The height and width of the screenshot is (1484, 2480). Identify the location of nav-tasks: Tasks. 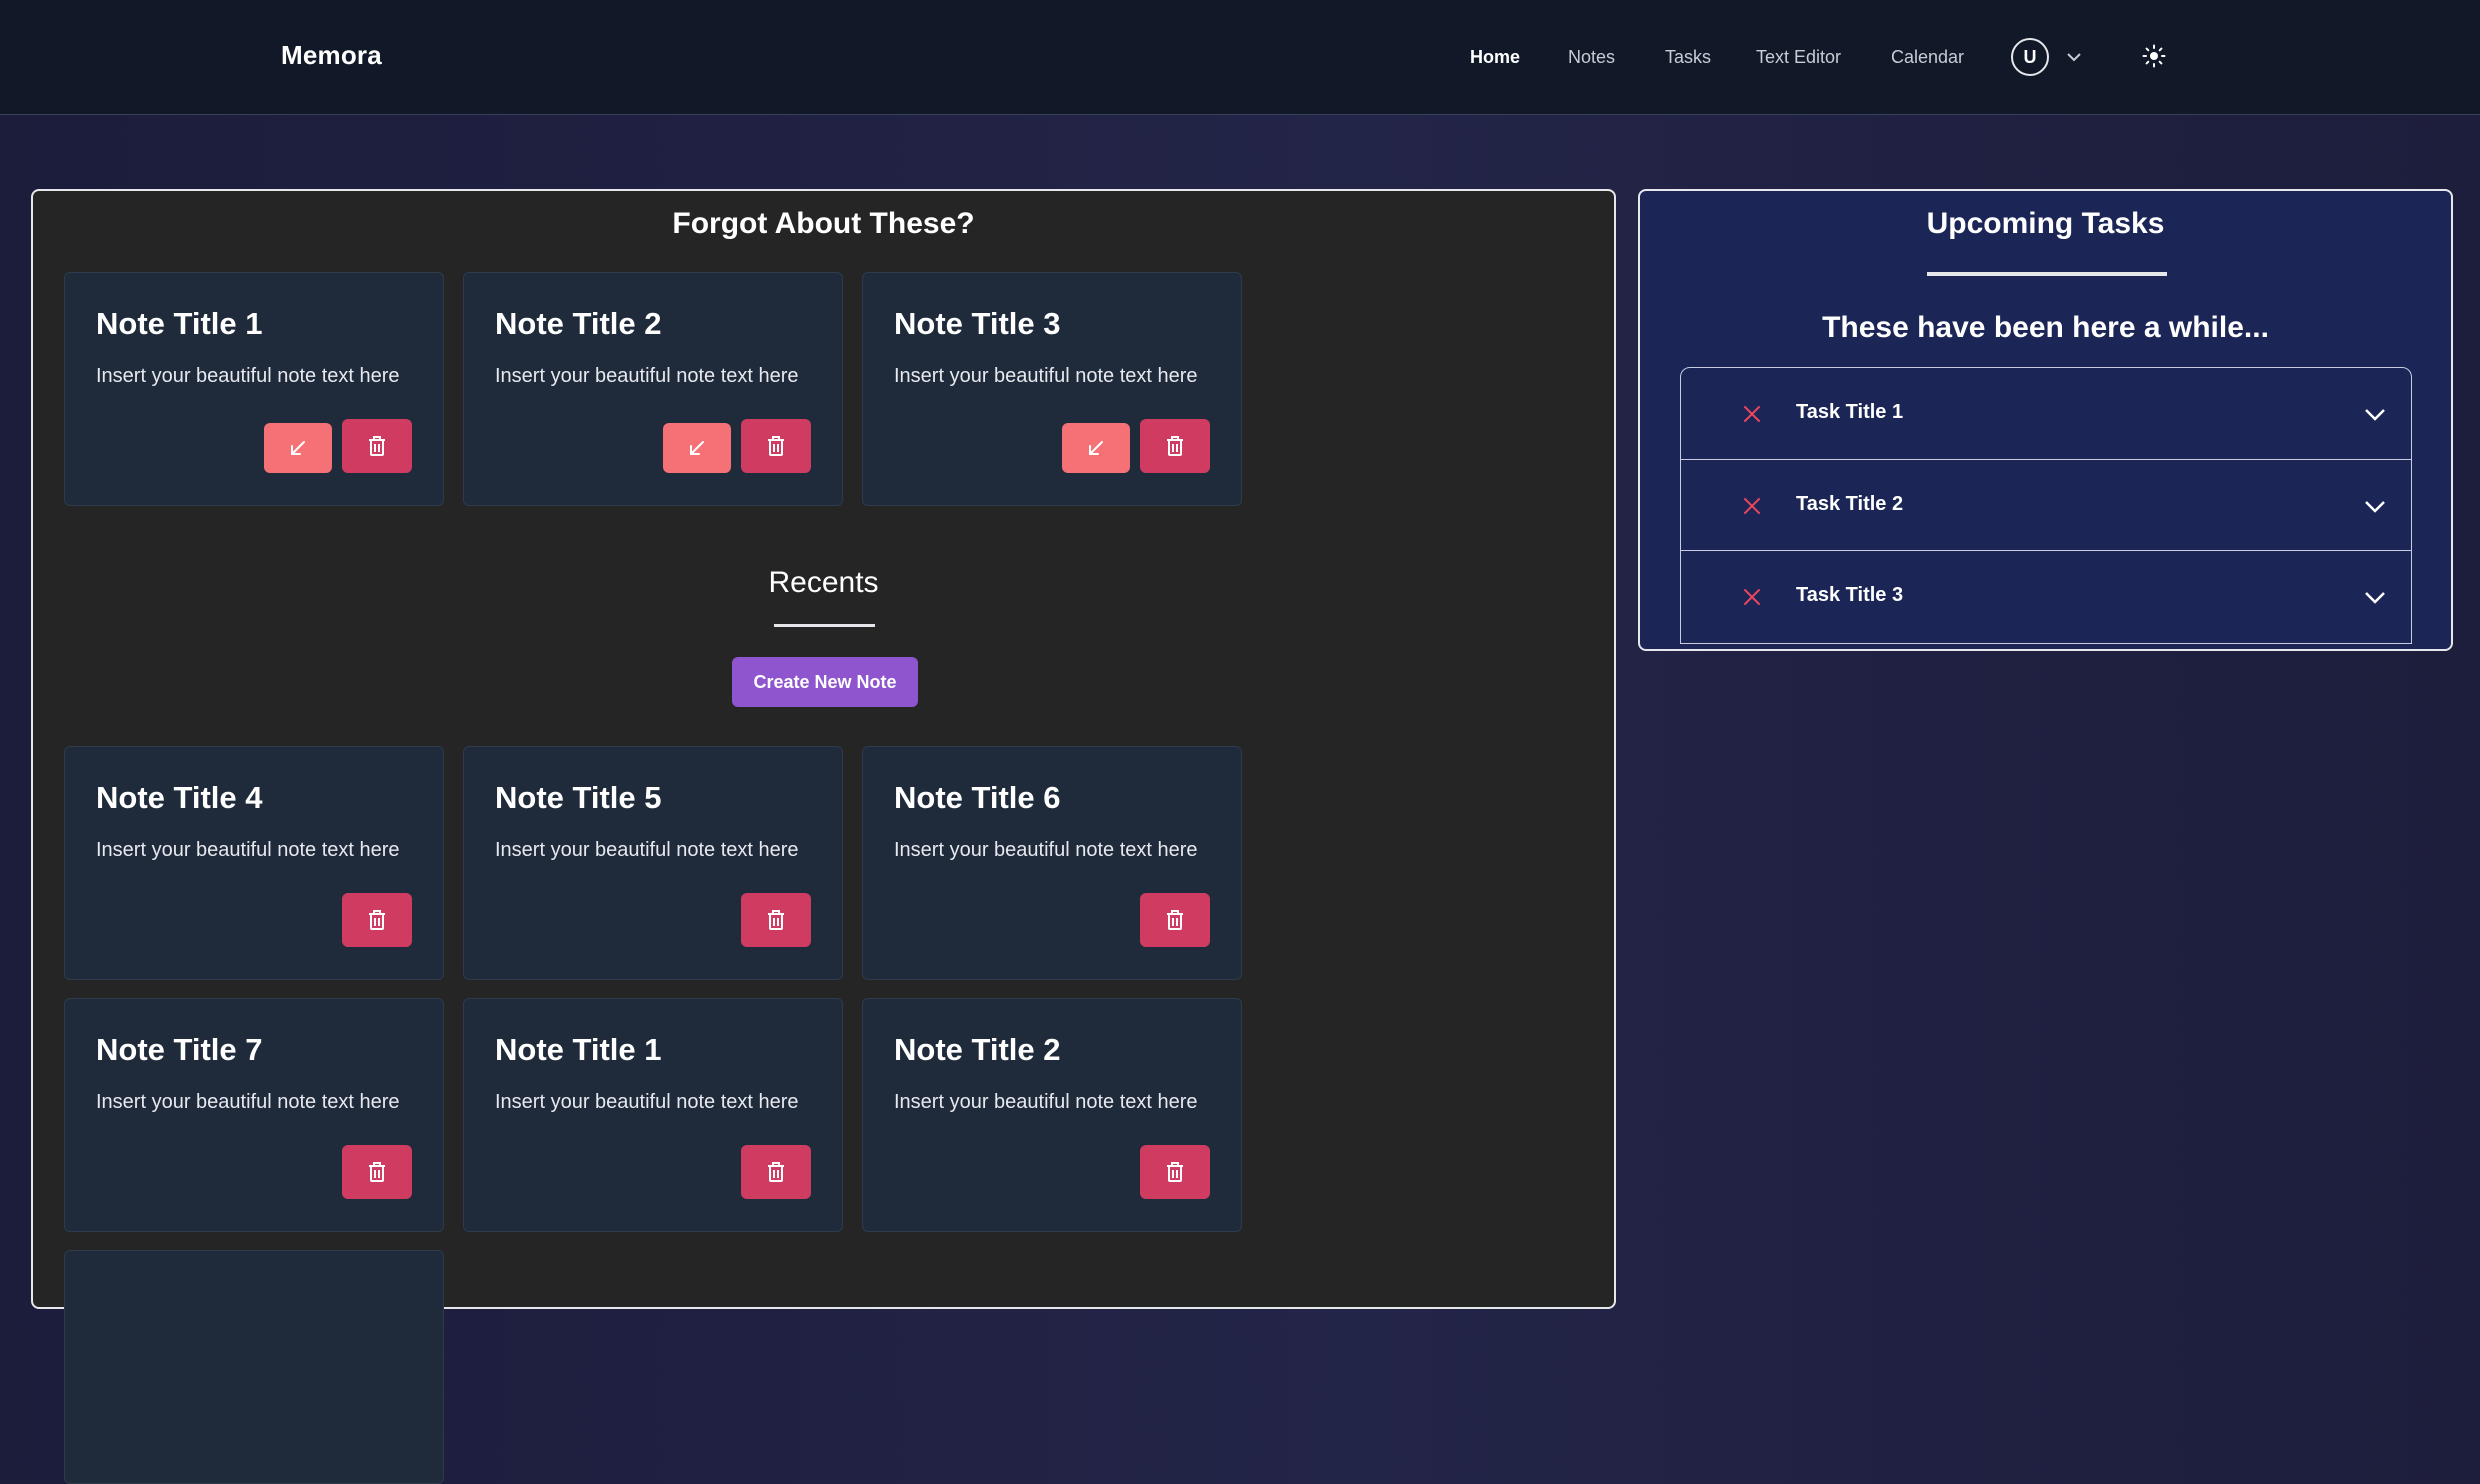
(1688, 57).